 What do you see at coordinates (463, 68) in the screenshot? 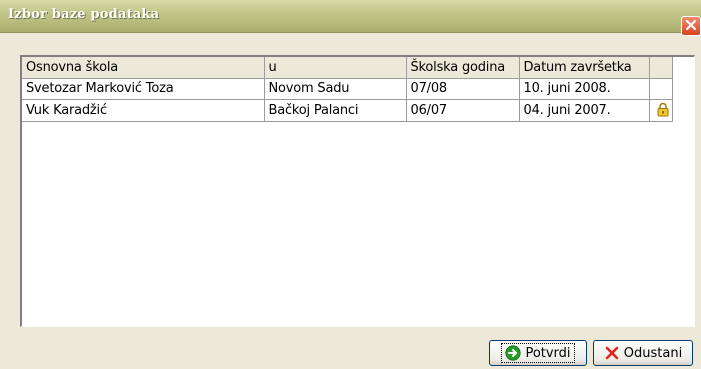
I see `column-header-school-year: Školska godina` at bounding box center [463, 68].